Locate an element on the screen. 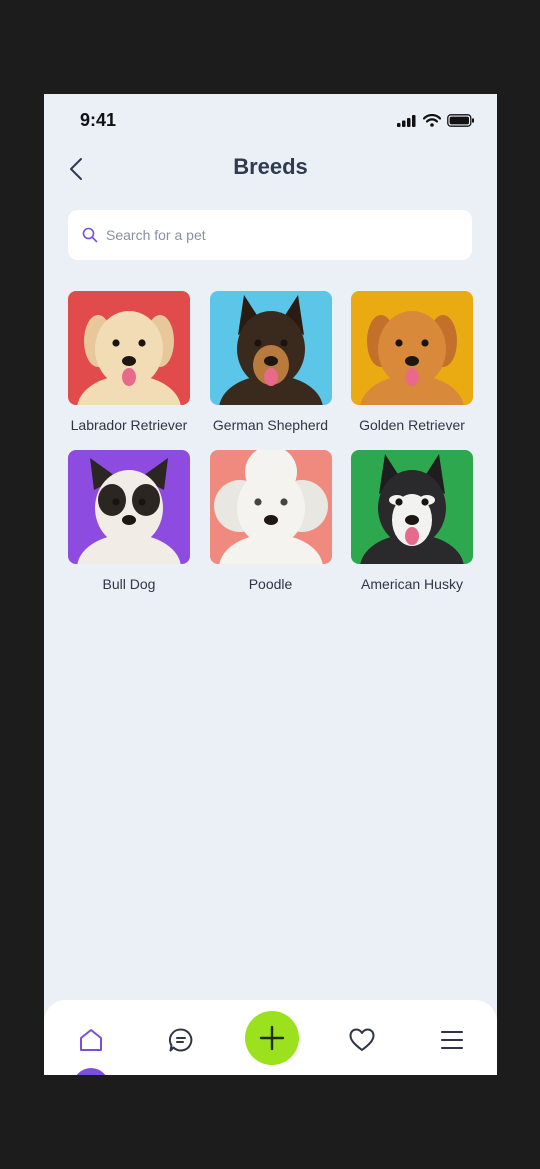 Image resolution: width=540 pixels, height=1169 pixels. nav-favorites is located at coordinates (362, 1040).